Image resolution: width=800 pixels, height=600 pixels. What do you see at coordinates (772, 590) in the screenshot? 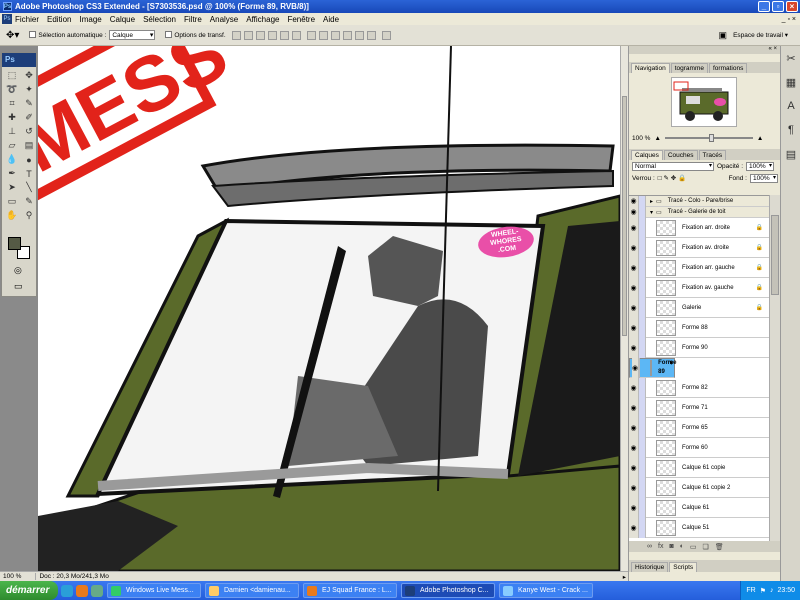
I see `tray-volume-icon: ♪` at bounding box center [772, 590].